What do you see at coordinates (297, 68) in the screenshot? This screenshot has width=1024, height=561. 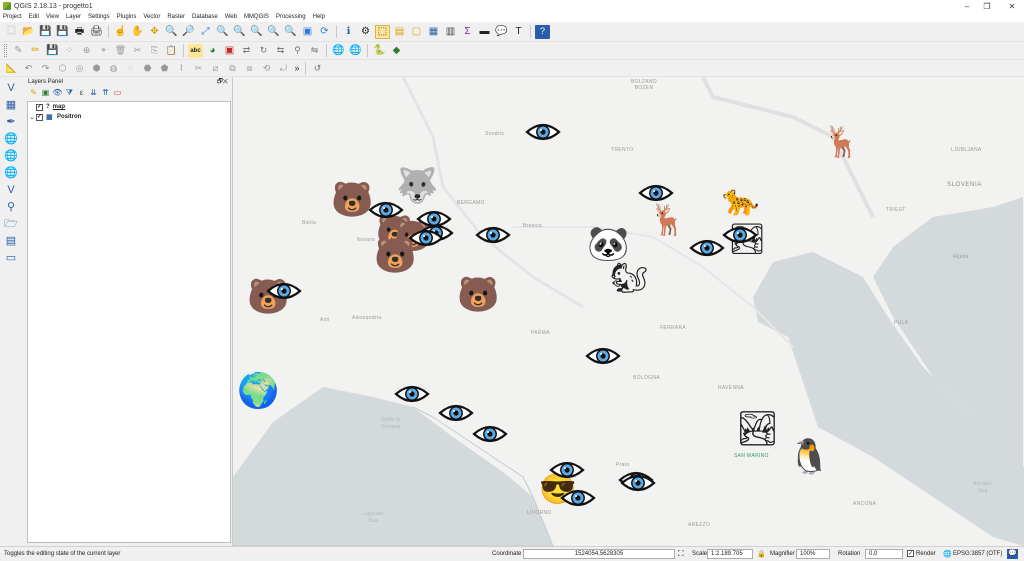 I see `more-icon: »` at bounding box center [297, 68].